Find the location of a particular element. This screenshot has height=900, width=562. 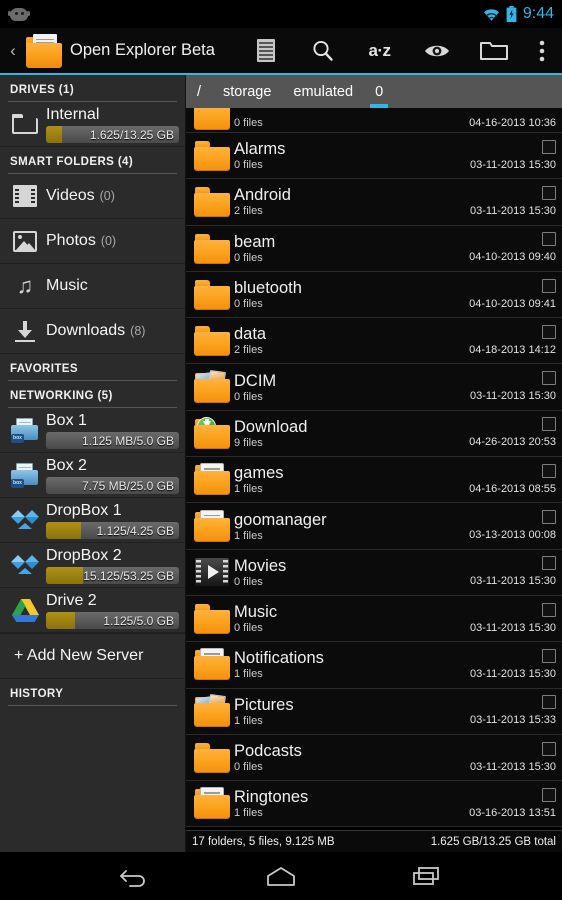

breadcrumb-item-emulated: emulated is located at coordinates (323, 91).